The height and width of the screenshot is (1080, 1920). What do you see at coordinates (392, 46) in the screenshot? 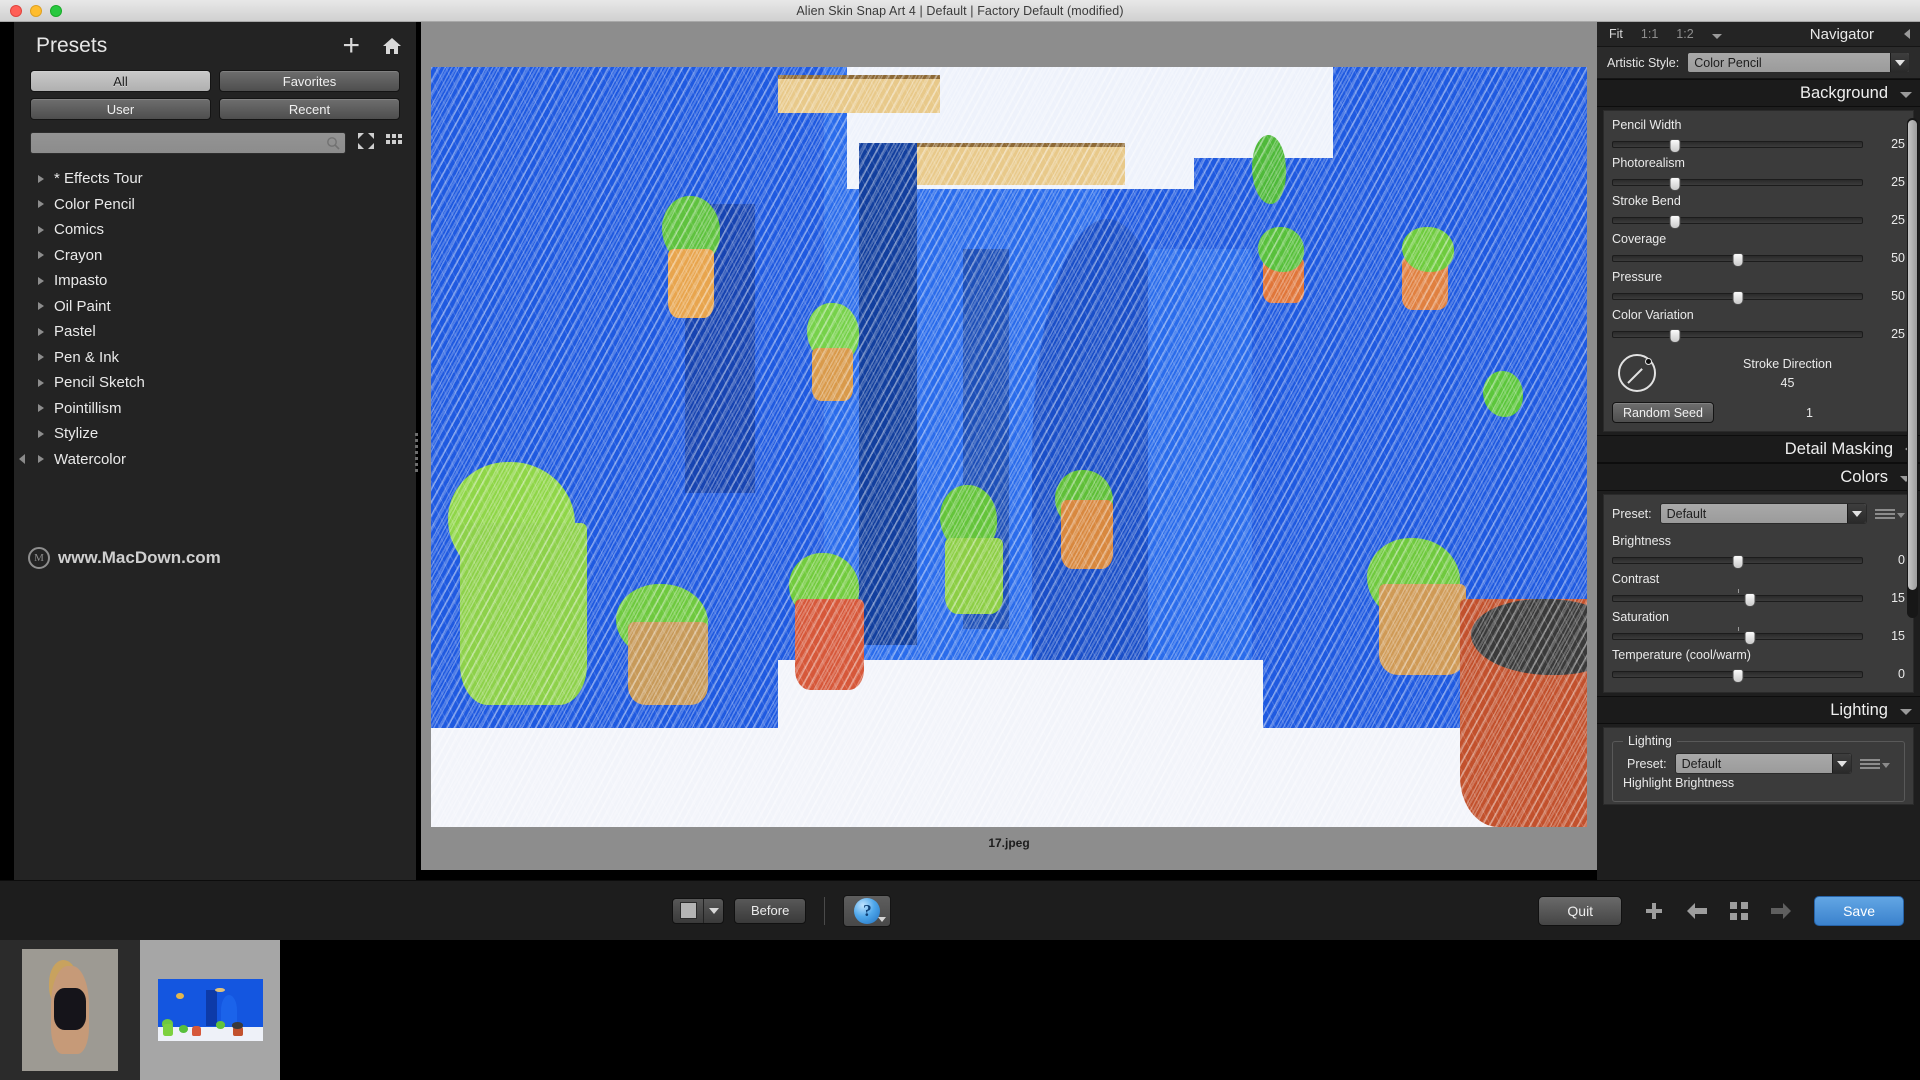
I see `home-icon` at bounding box center [392, 46].